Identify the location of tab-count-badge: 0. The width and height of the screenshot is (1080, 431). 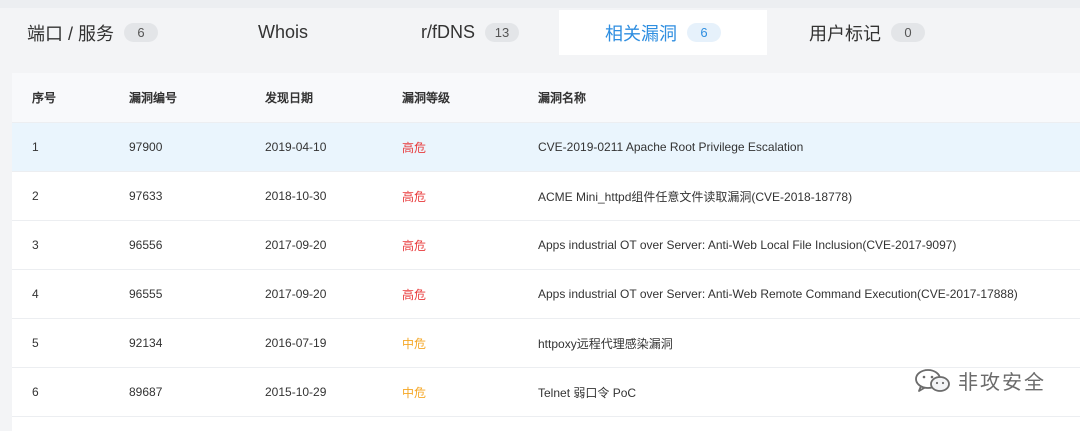
(908, 32).